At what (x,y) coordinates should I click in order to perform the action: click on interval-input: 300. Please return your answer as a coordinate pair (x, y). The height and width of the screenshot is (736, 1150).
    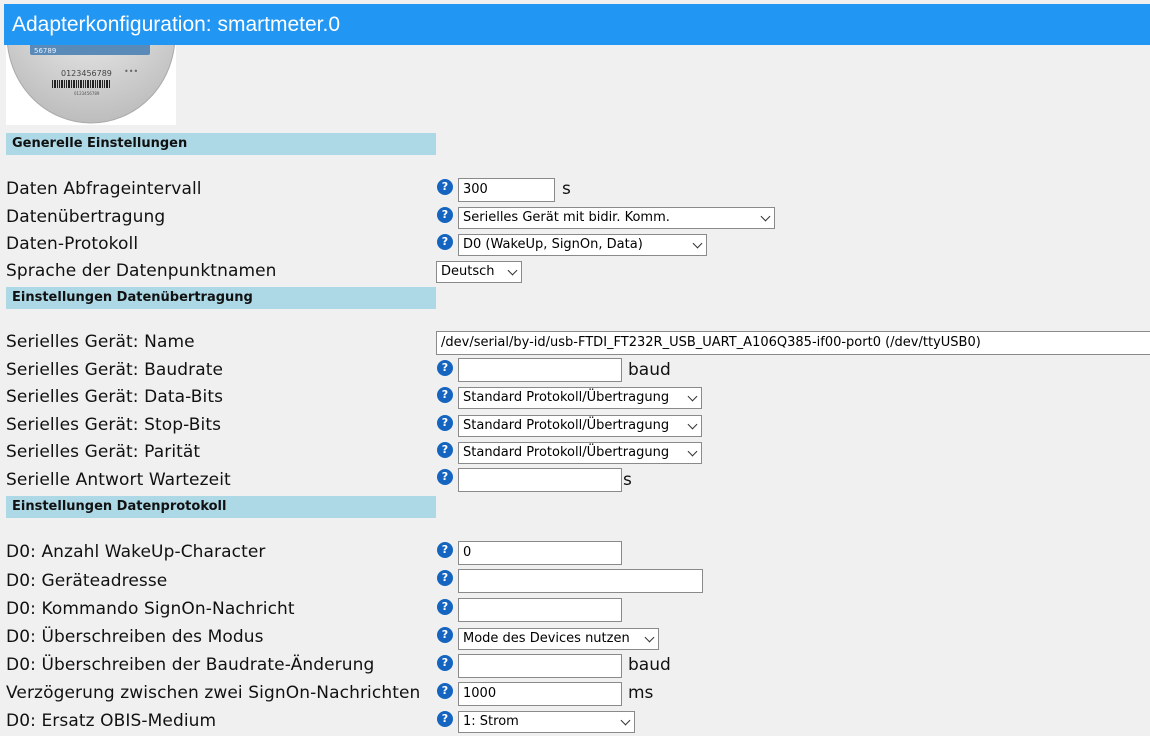
    Looking at the image, I should click on (506, 190).